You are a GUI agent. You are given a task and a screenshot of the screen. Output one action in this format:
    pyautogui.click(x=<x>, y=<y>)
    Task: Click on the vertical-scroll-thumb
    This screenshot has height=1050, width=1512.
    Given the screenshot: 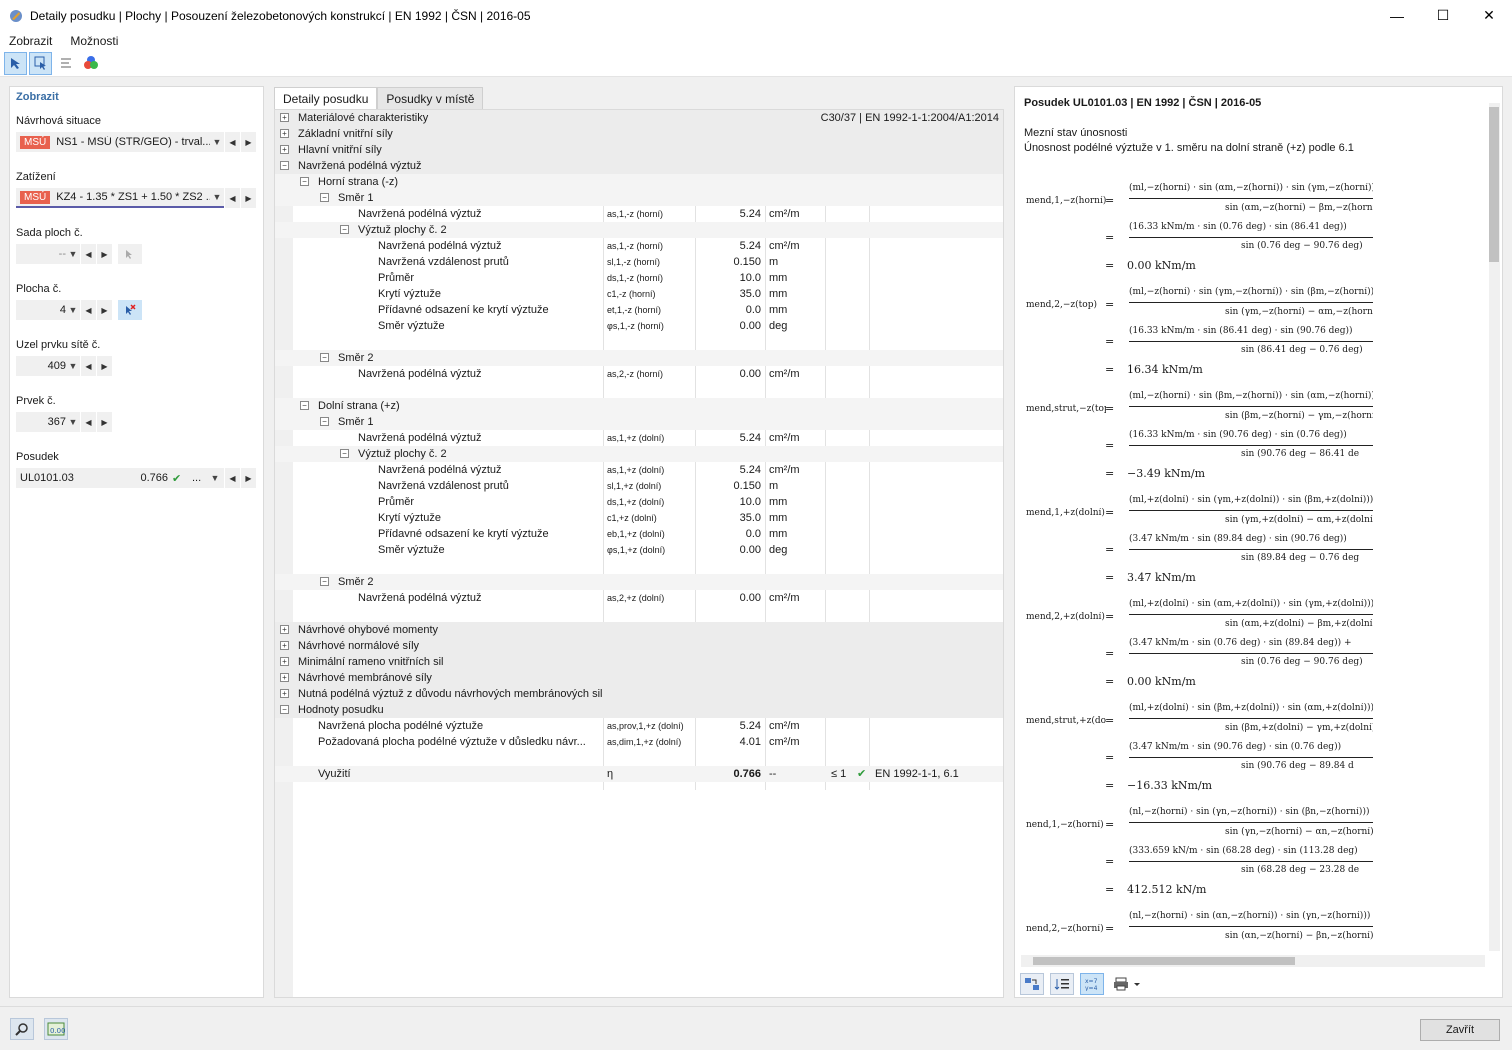 What is the action you would take?
    pyautogui.click(x=1494, y=184)
    